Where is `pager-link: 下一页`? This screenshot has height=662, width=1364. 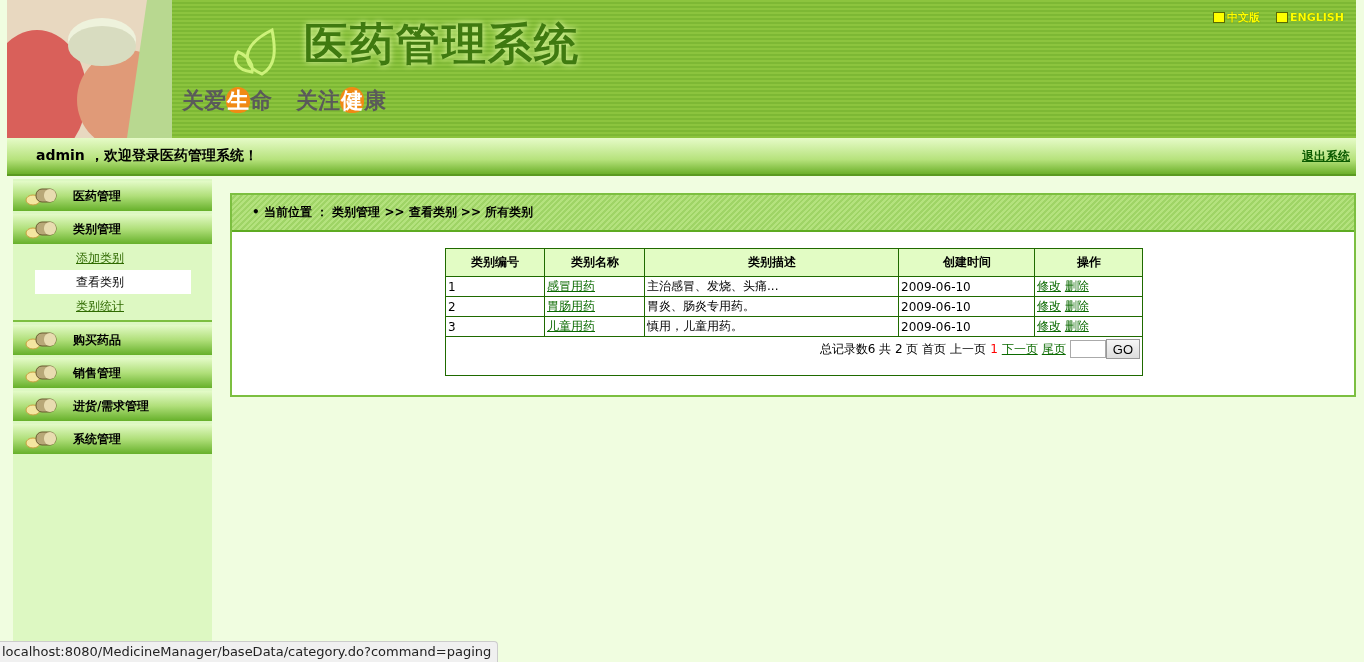 pager-link: 下一页 is located at coordinates (1019, 349).